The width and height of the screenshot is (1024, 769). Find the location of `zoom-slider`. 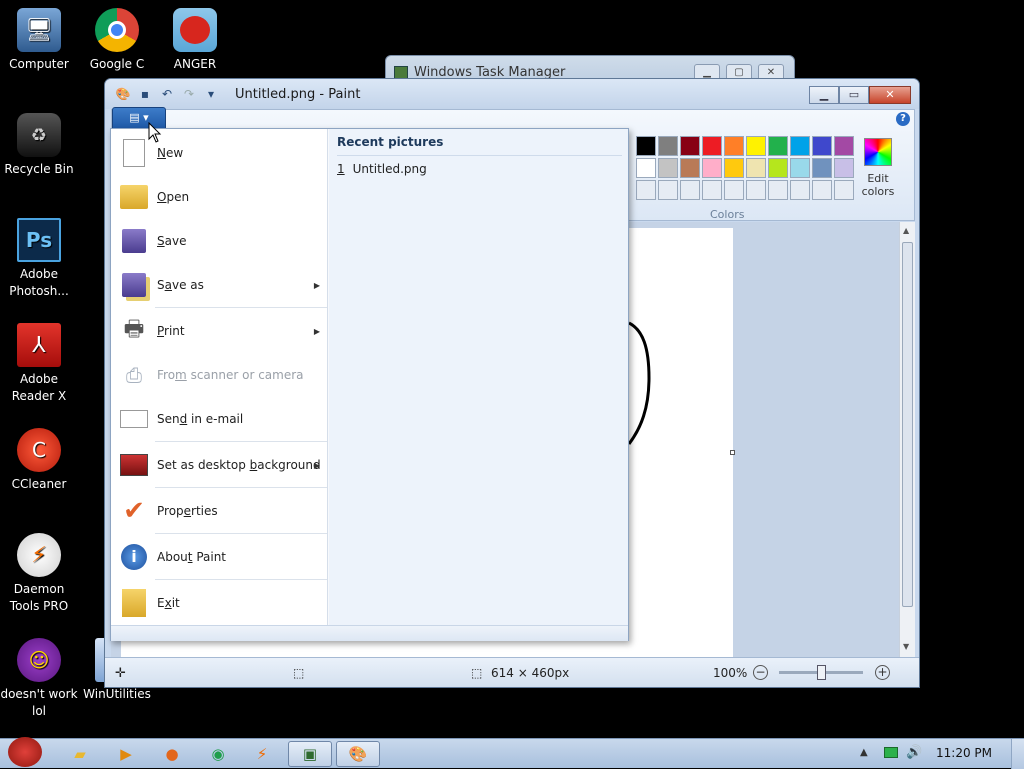

zoom-slider is located at coordinates (821, 672).